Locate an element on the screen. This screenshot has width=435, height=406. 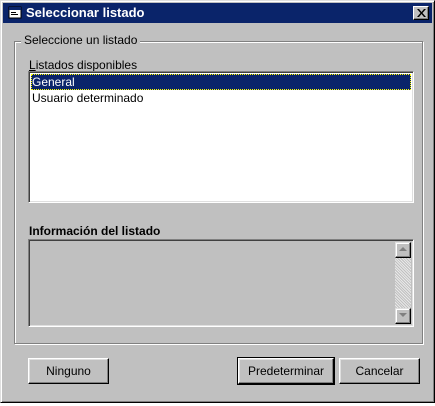
arrow-down-icon is located at coordinates (403, 315).